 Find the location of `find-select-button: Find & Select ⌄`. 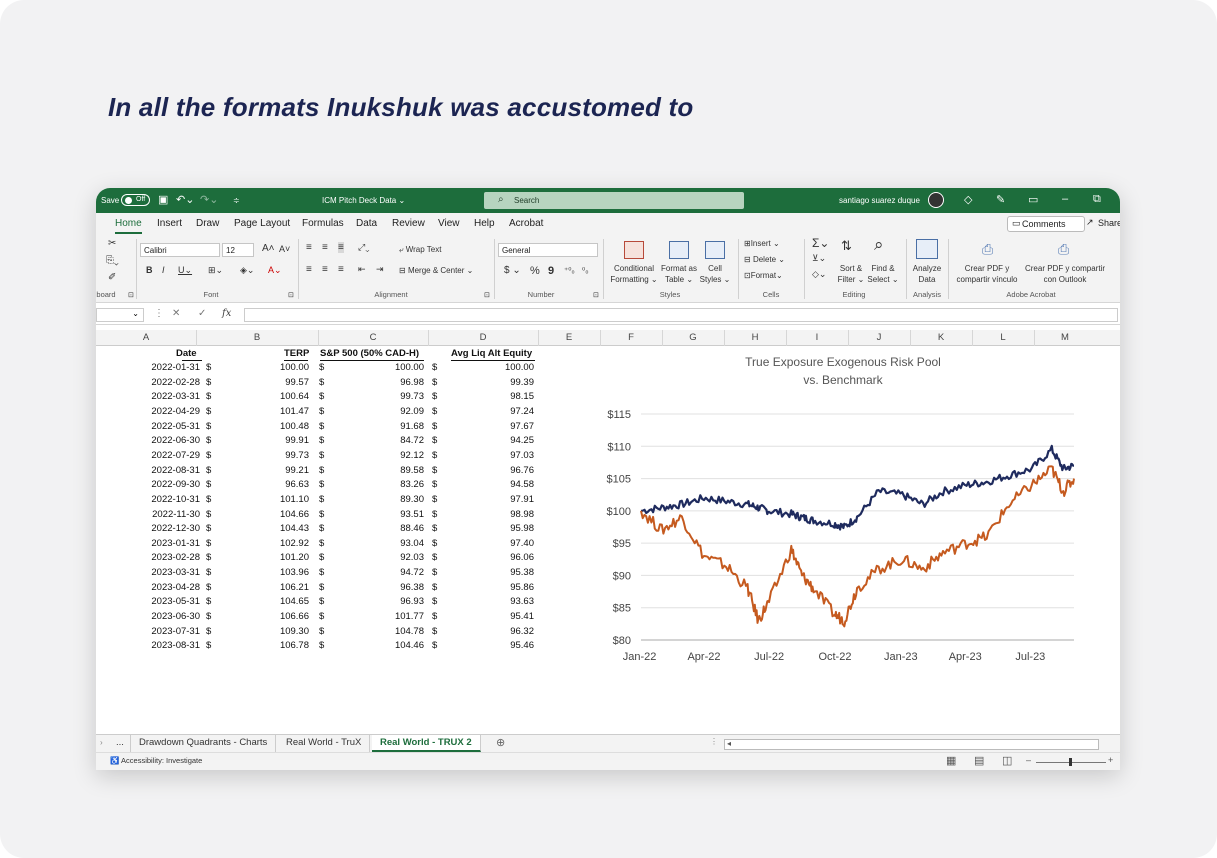

find-select-button: Find & Select ⌄ is located at coordinates (883, 274).